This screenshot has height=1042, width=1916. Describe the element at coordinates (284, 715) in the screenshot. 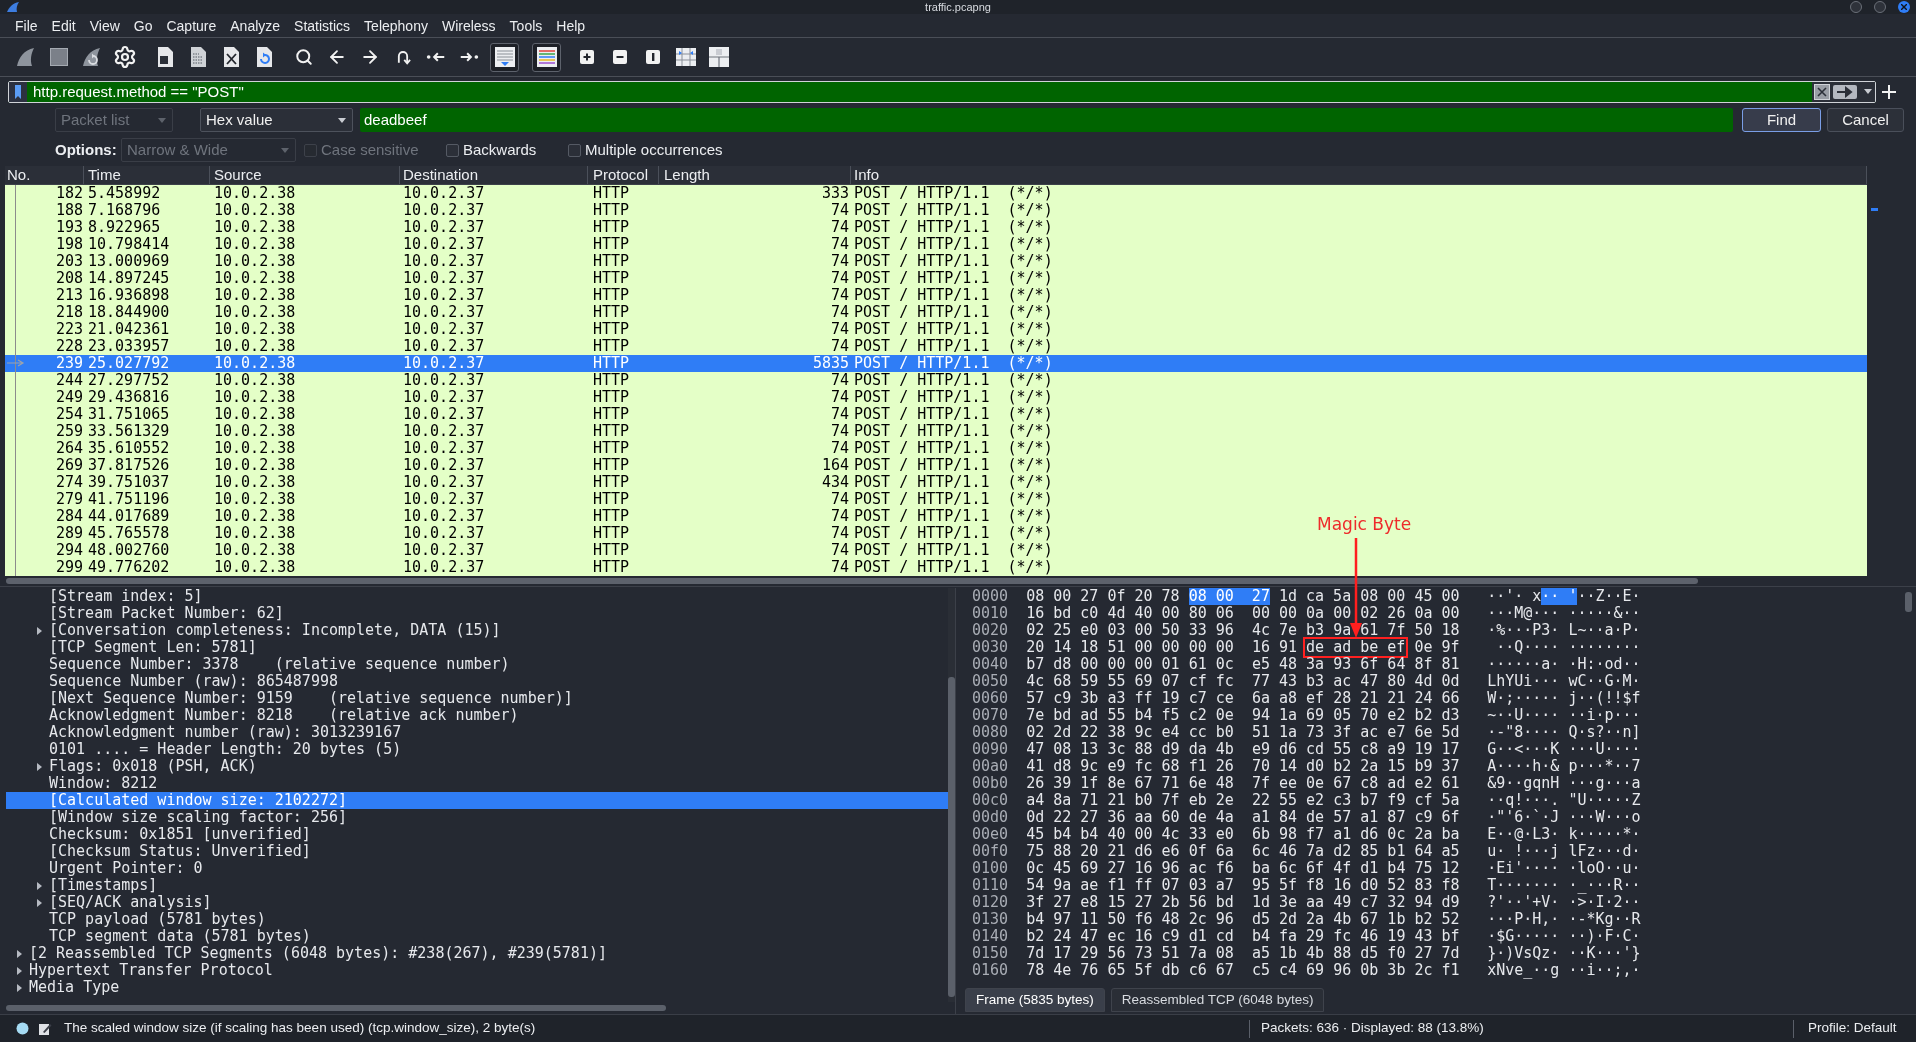

I see `tree-item: Acknowledgment Number: 8218 (relative ack number)` at that location.